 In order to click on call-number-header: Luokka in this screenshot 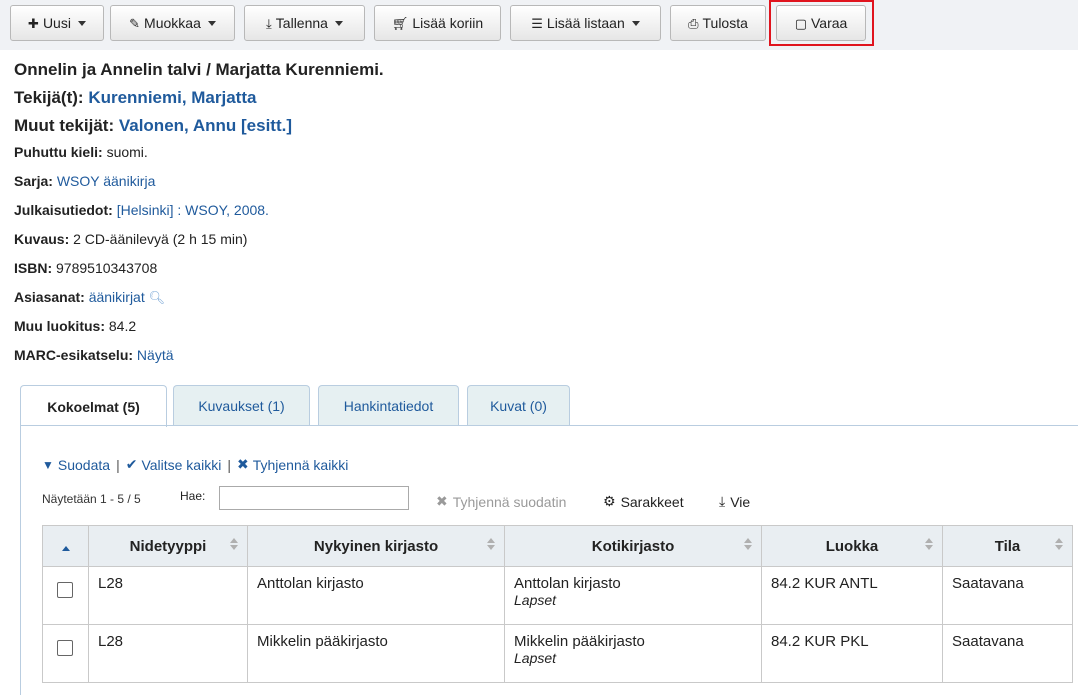, I will do `click(852, 546)`.